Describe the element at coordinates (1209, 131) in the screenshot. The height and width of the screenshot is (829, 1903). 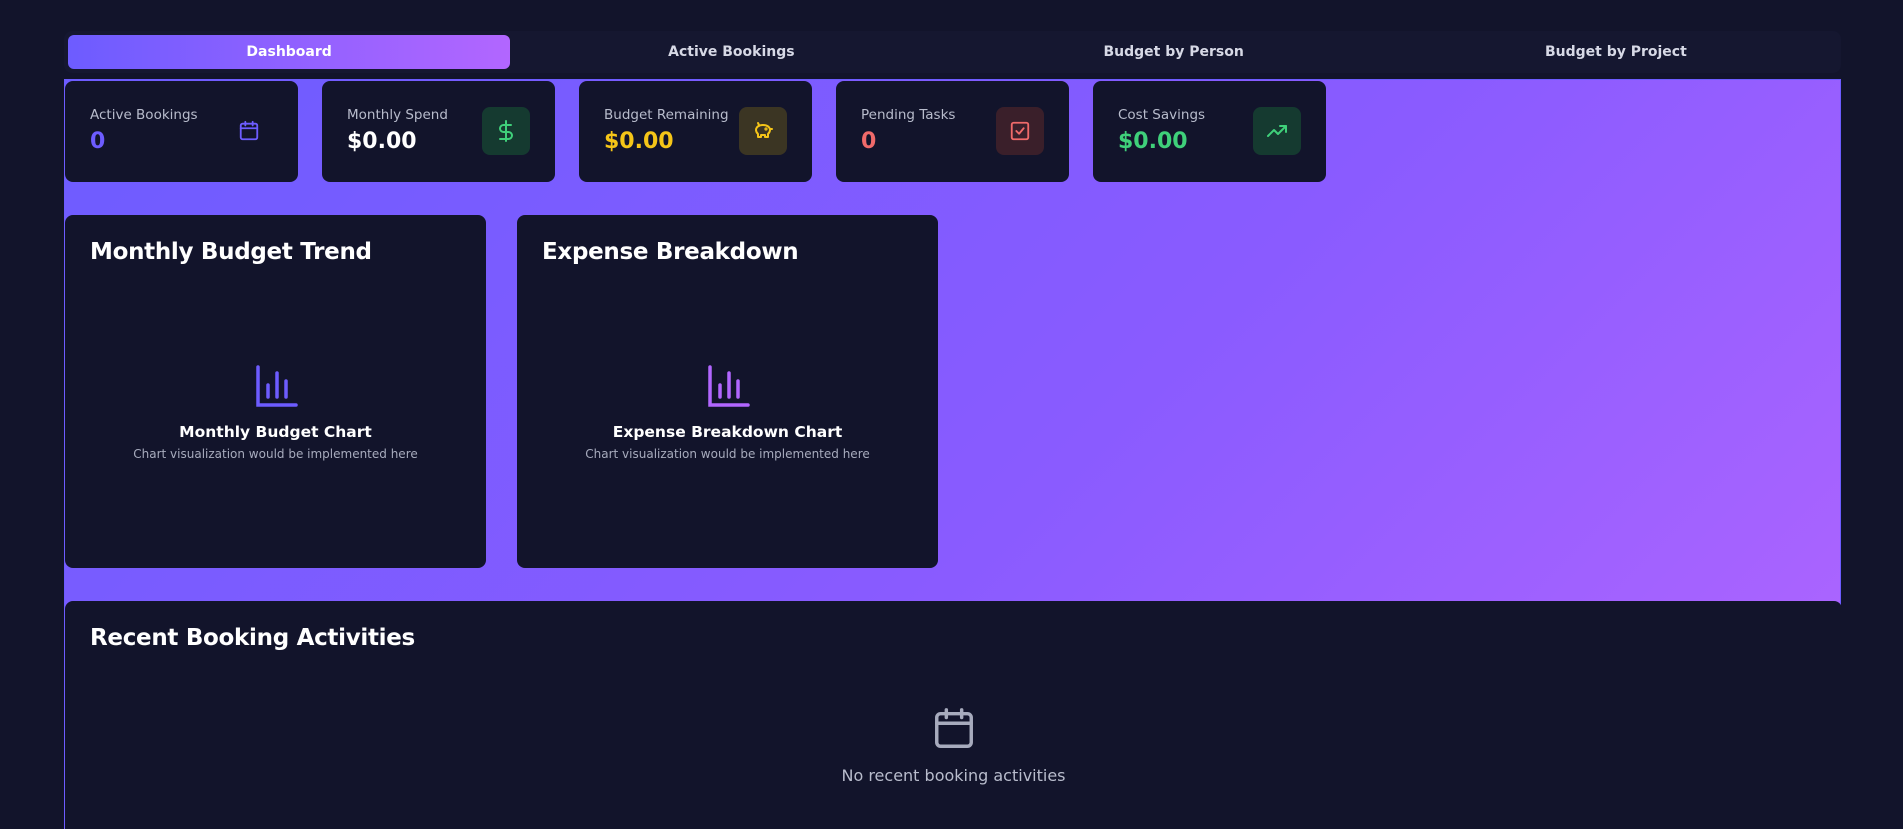
I see `stat-card-cost-savings: Cost Savings $0.00` at that location.